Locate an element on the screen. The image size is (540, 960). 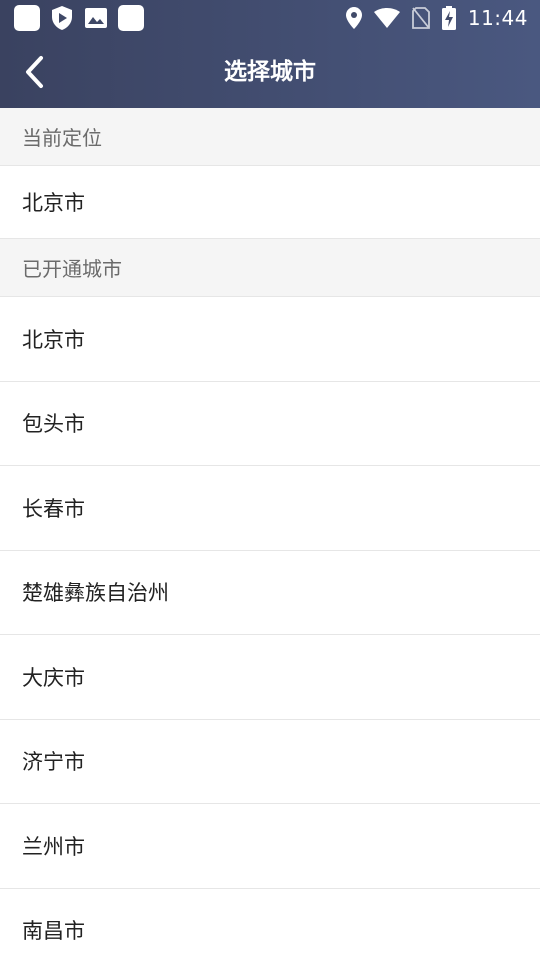
city-item: 大庆市 is located at coordinates (270, 677).